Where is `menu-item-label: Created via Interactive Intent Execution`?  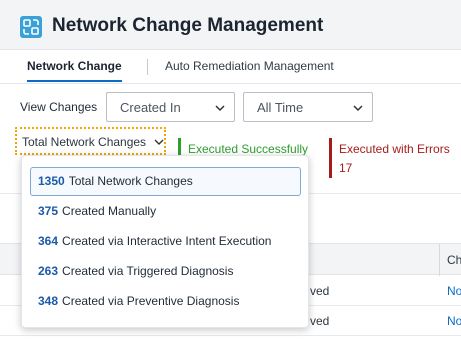 menu-item-label: Created via Interactive Intent Execution is located at coordinates (167, 241).